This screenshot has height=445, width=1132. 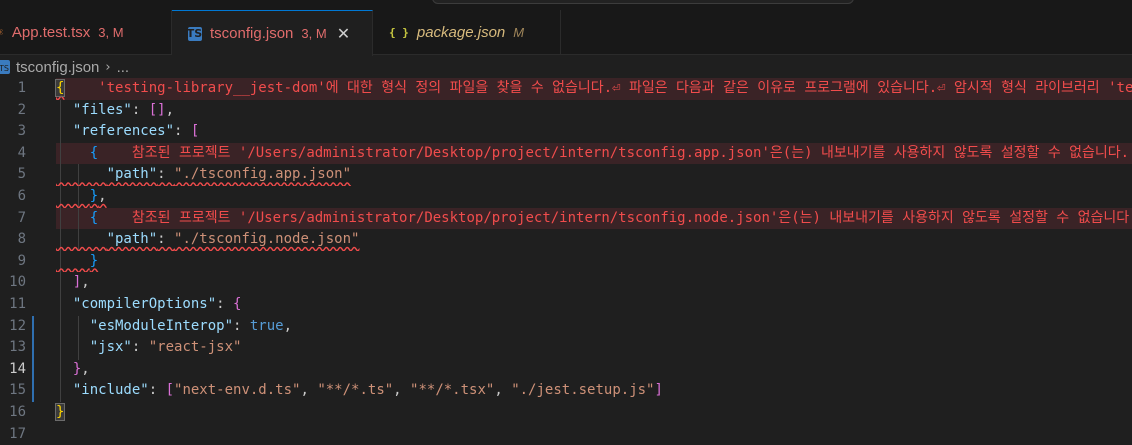 What do you see at coordinates (452, 390) in the screenshot?
I see `json-value: "**/*.tsx"` at bounding box center [452, 390].